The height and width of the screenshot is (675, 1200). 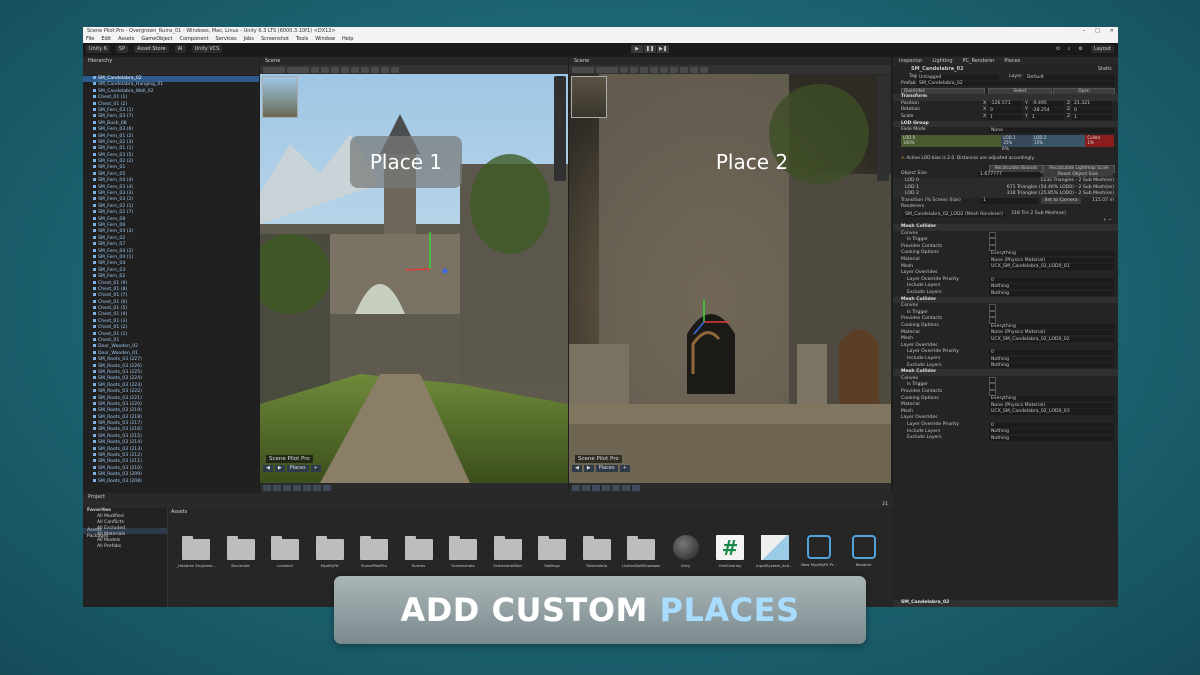 What do you see at coordinates (280, 97) in the screenshot?
I see `place-thumbnail-left` at bounding box center [280, 97].